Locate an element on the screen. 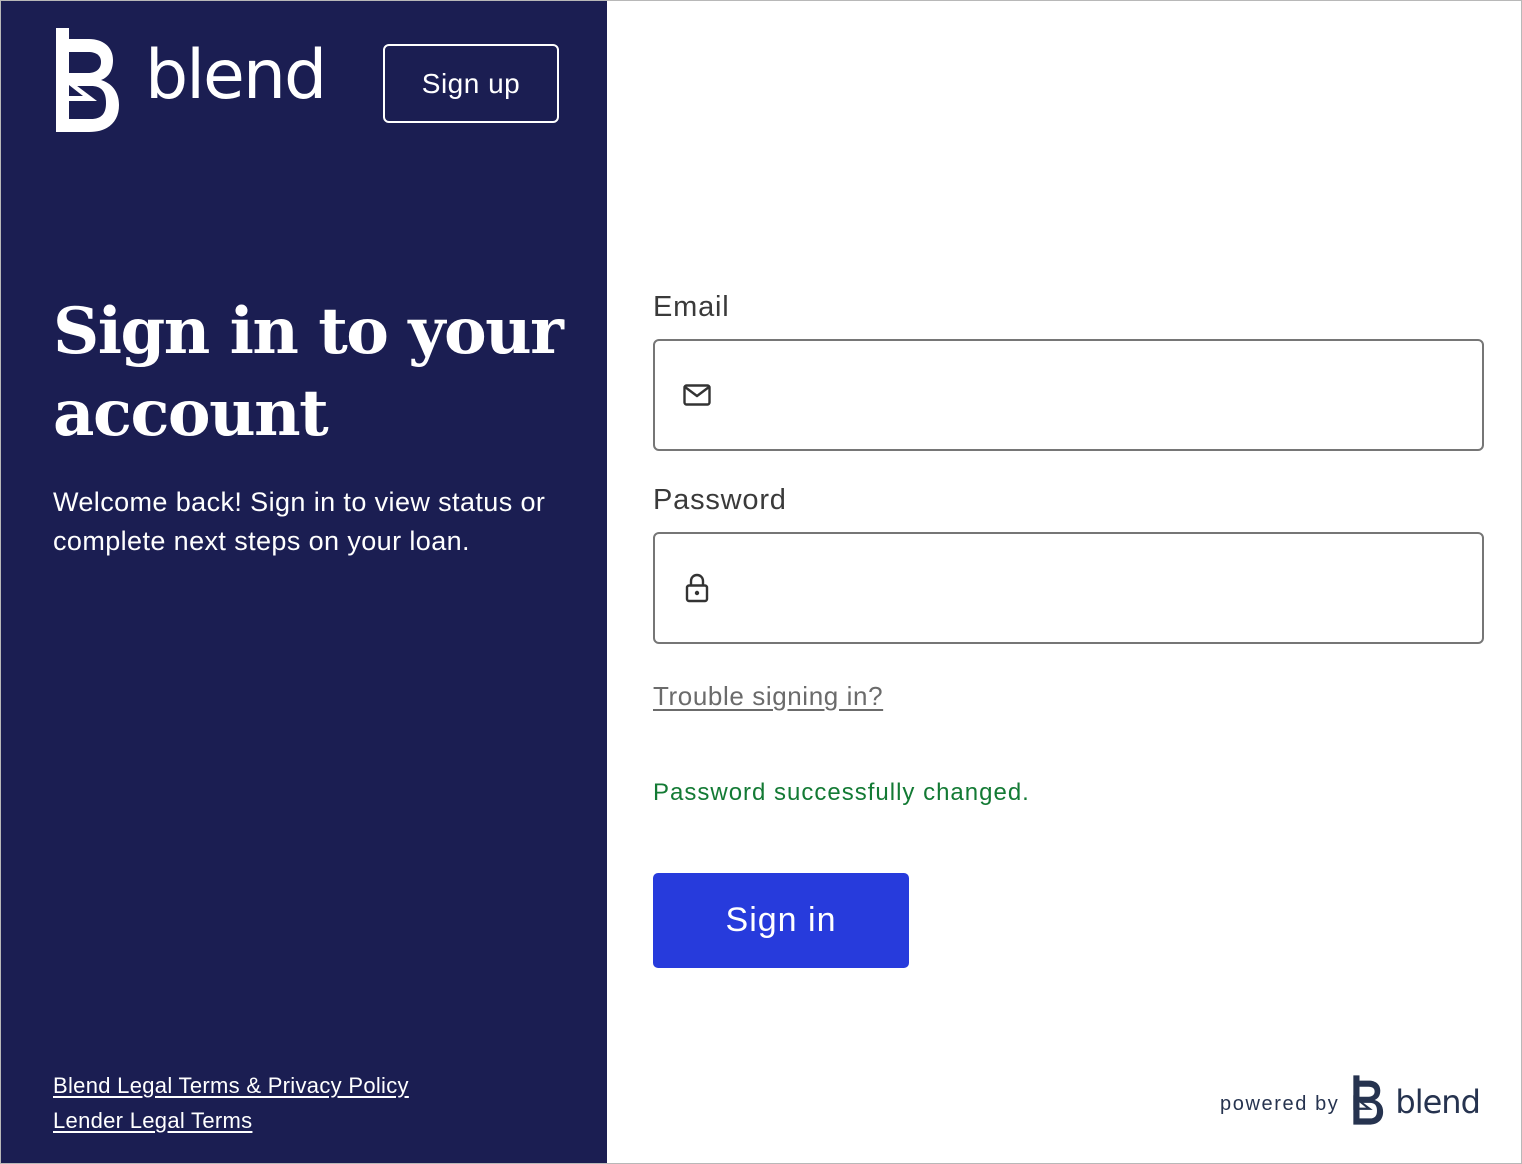  brand-name: blend is located at coordinates (236, 75).